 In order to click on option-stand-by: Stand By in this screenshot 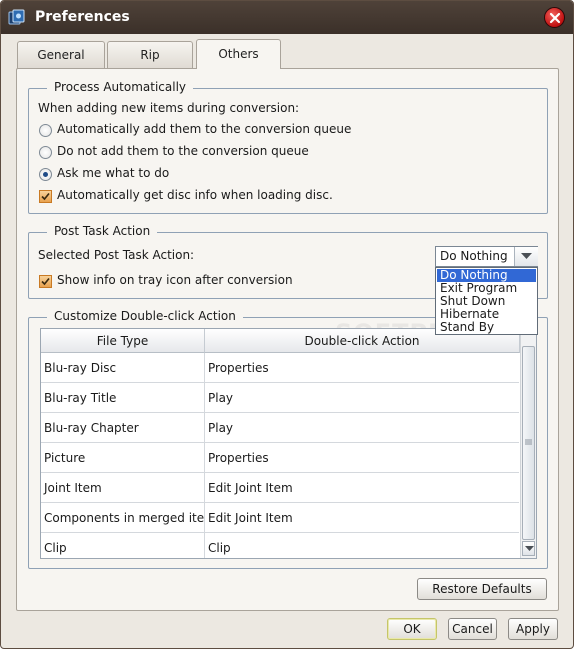, I will do `click(486, 327)`.